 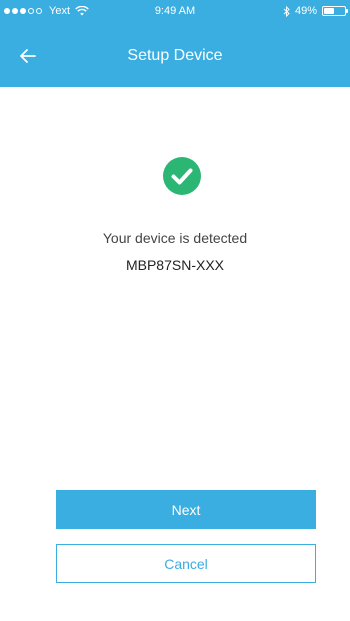 I want to click on page-title: Setup Device, so click(x=175, y=55).